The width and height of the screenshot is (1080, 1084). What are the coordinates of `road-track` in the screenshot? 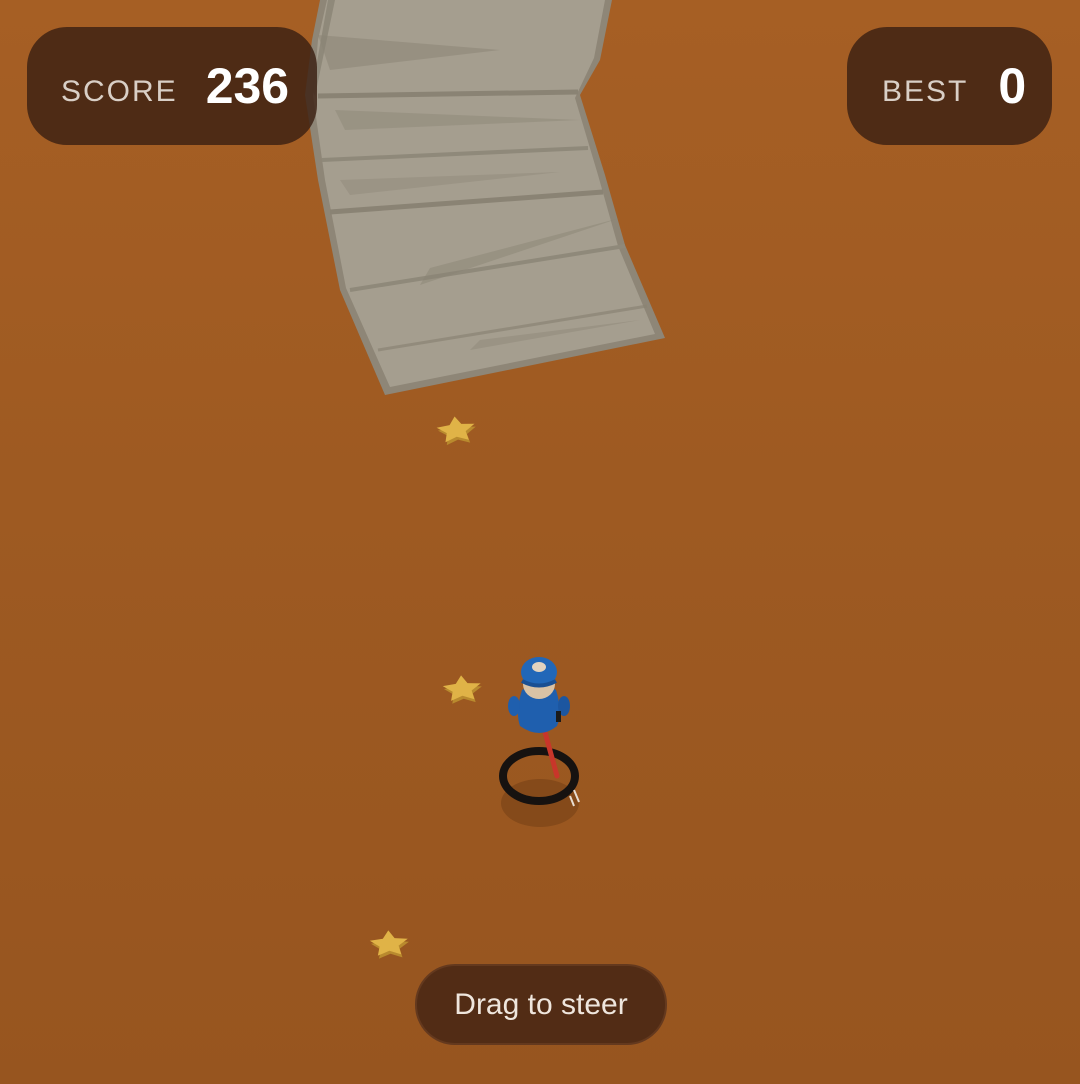 It's located at (485, 197).